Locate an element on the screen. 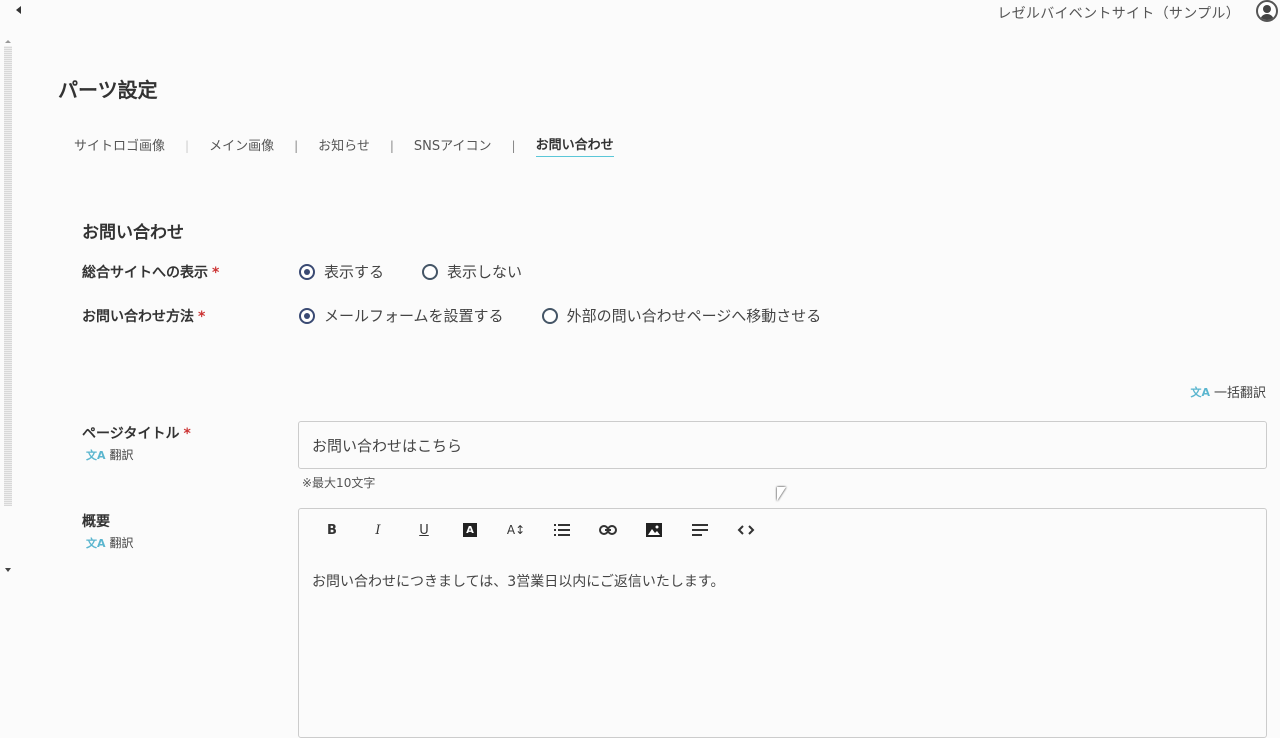  link-icon is located at coordinates (608, 530).